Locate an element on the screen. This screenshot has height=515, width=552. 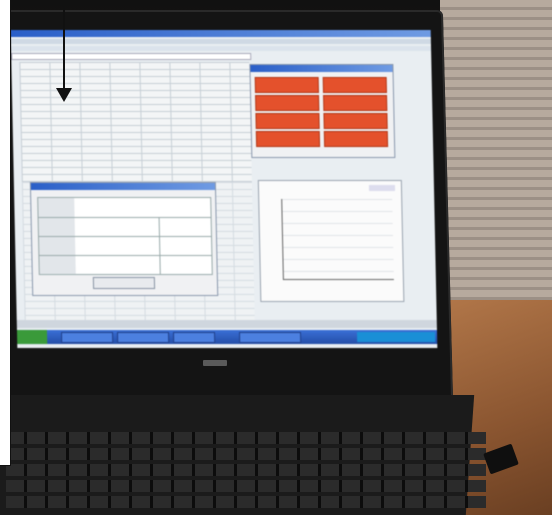
start-button is located at coordinates (32, 337).